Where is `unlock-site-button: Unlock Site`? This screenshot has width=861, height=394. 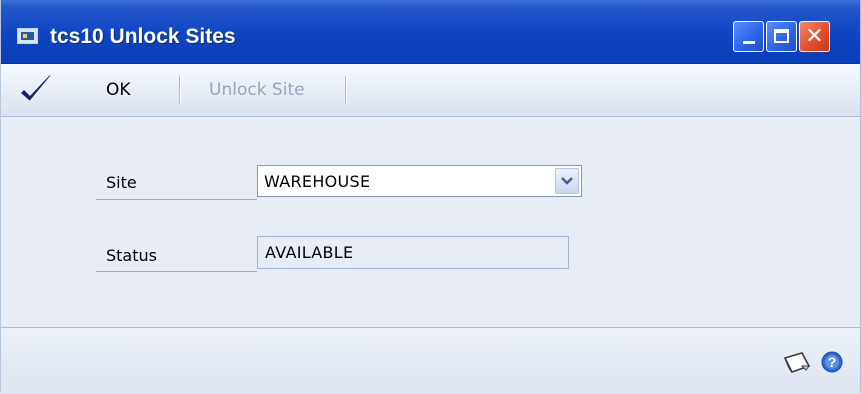 unlock-site-button: Unlock Site is located at coordinates (257, 90).